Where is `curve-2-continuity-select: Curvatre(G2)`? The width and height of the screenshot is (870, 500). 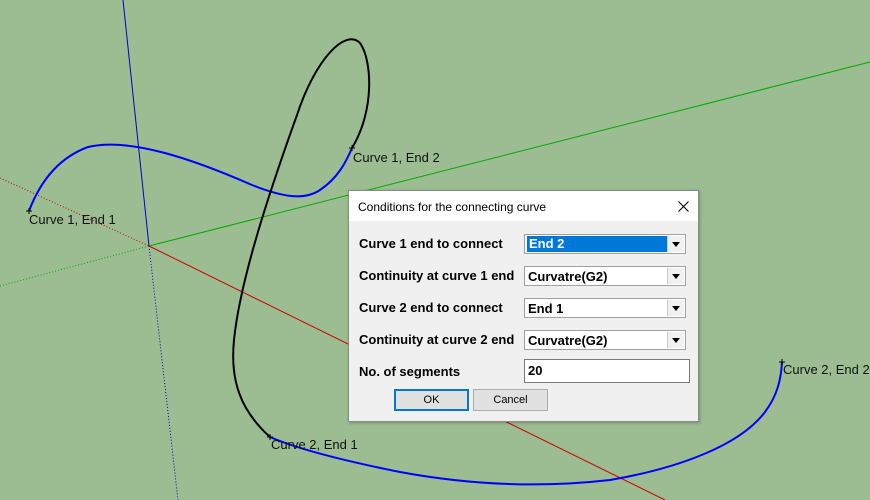 curve-2-continuity-select: Curvatre(G2) is located at coordinates (605, 340).